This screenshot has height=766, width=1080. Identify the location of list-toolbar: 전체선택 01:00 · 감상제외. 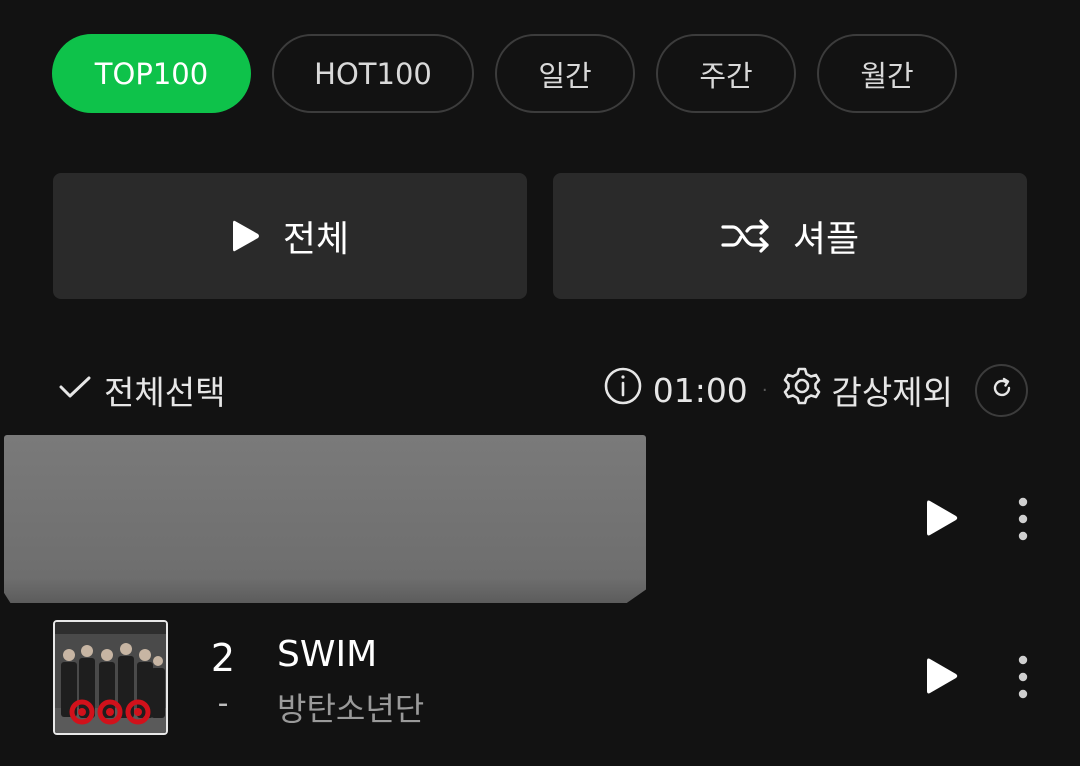
(543, 390).